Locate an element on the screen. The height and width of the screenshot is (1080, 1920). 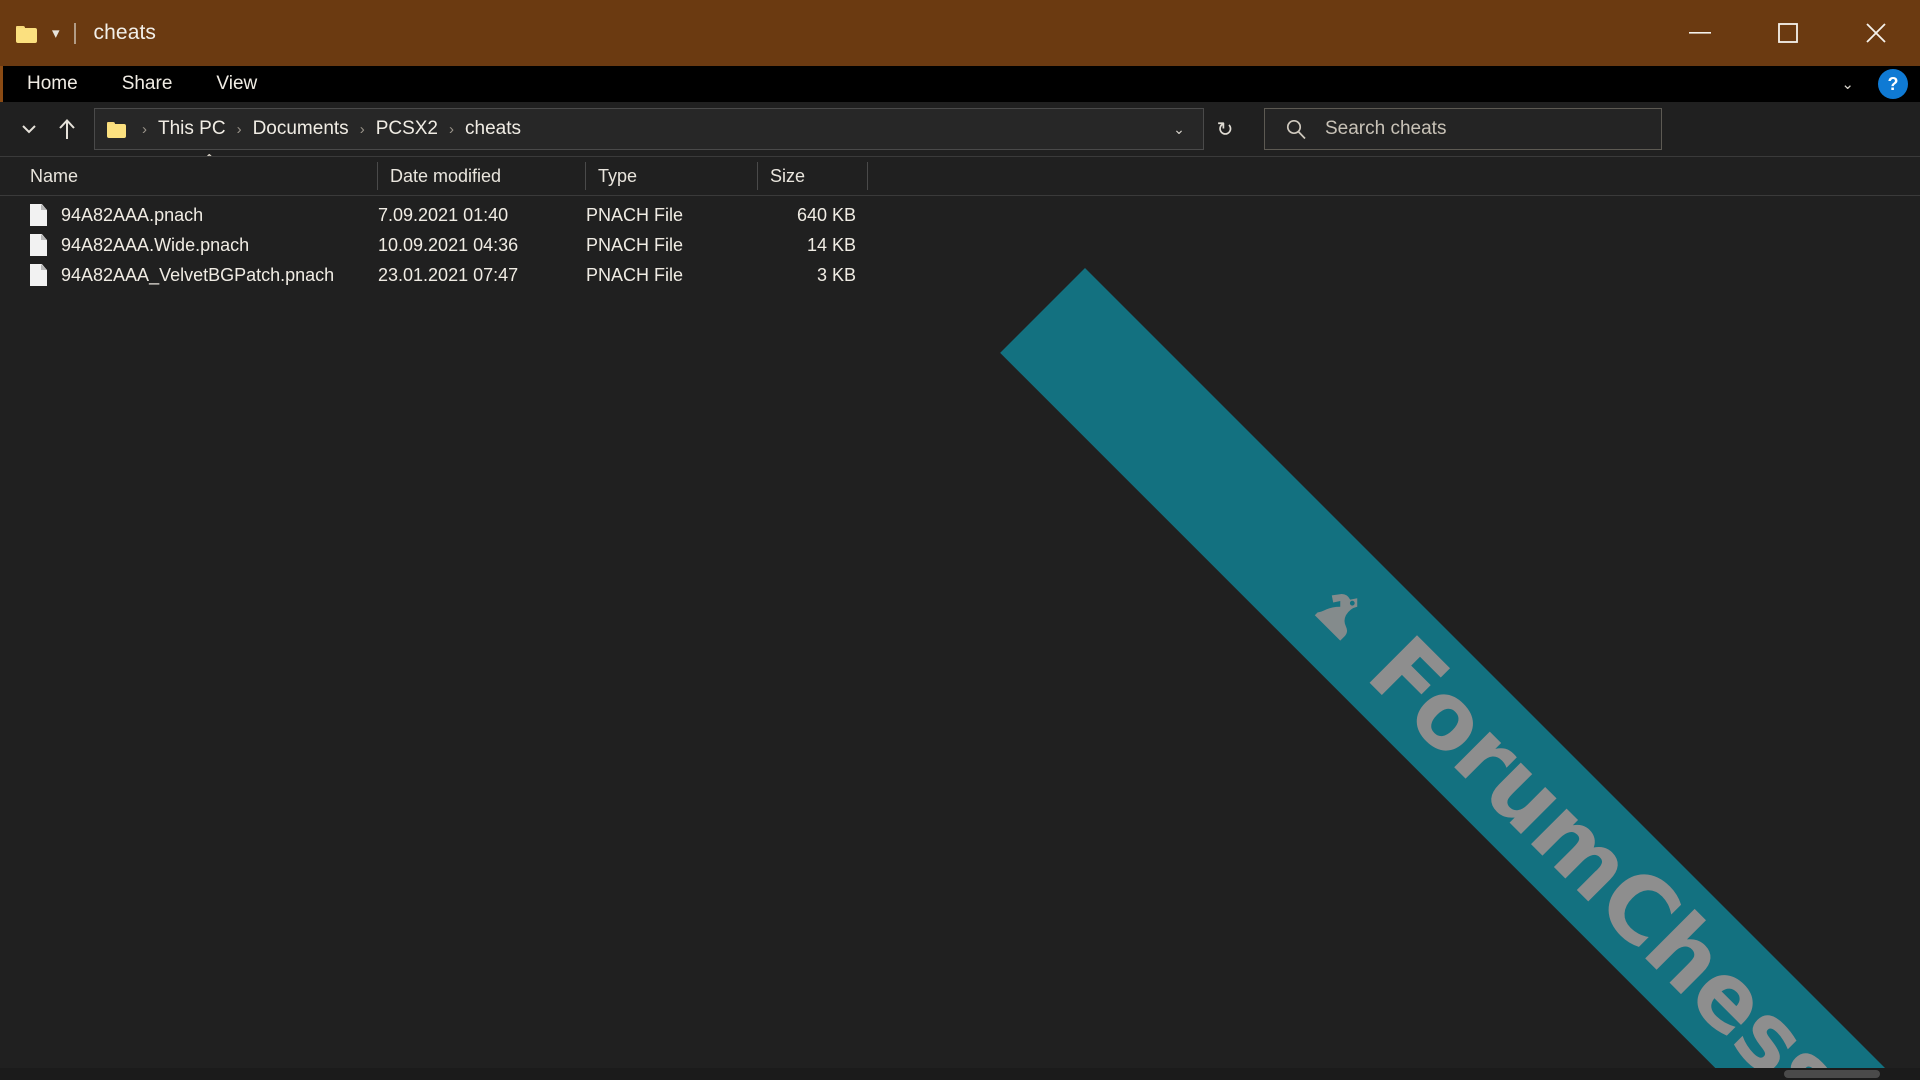
breadcrumb-item-cheats: cheats is located at coordinates (493, 129).